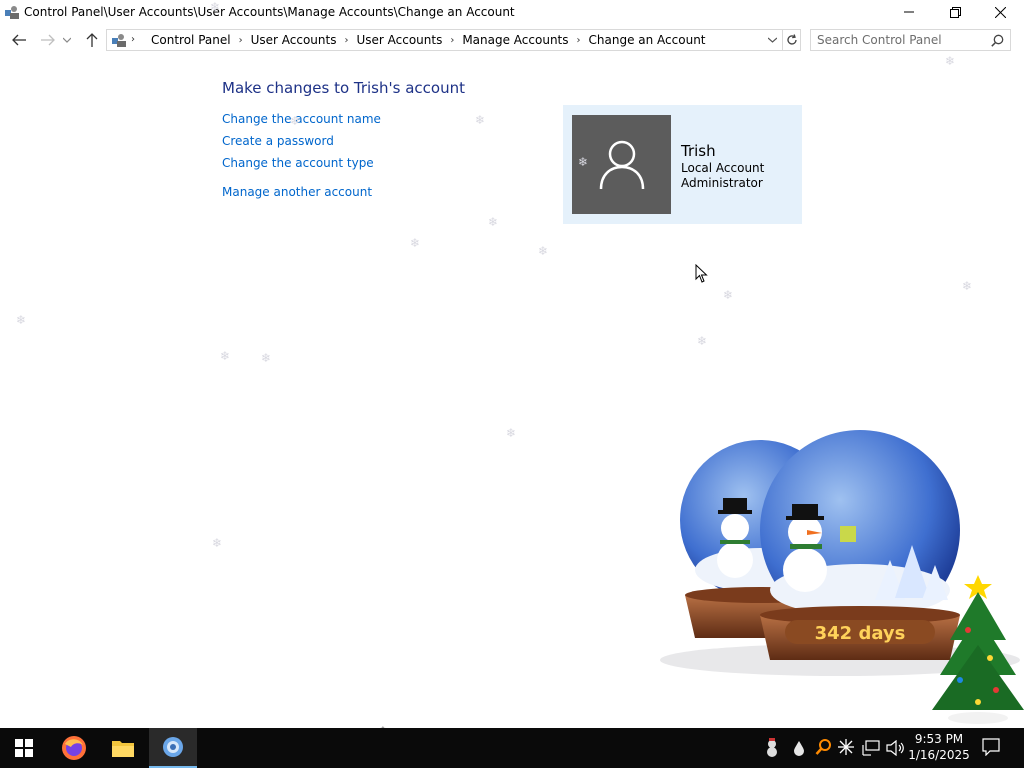  I want to click on snow-globe-front: 342 days, so click(860, 545).